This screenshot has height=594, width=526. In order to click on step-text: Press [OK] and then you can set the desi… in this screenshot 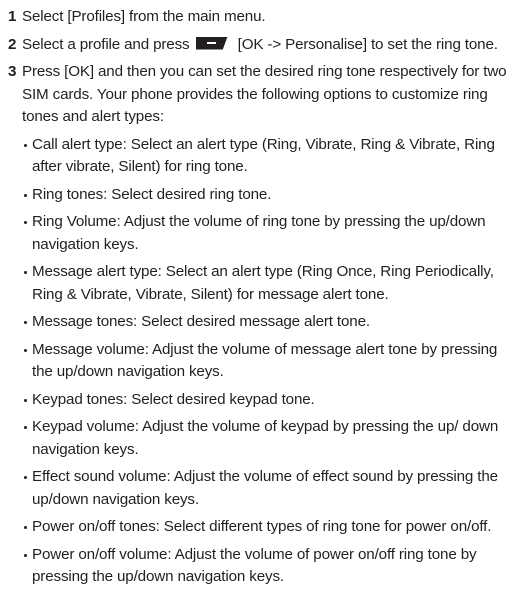, I will do `click(270, 95)`.